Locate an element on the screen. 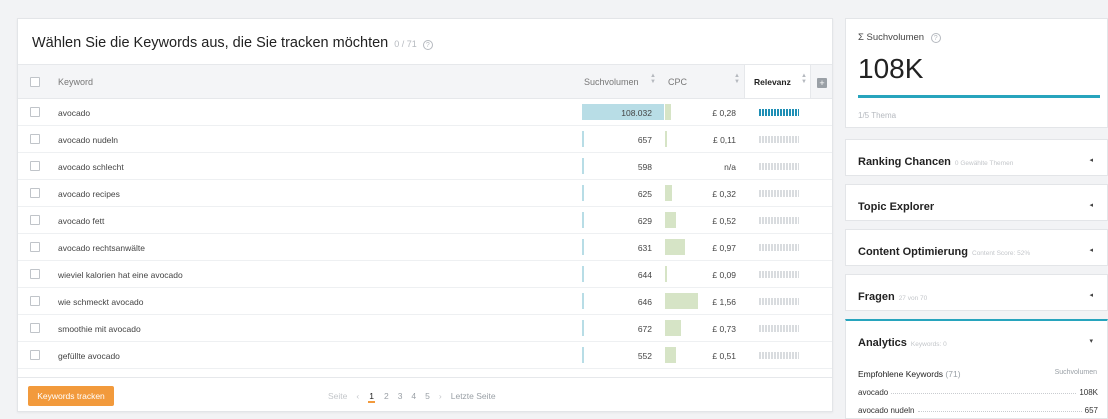  row-cpc: £ 1,56 is located at coordinates (724, 302).